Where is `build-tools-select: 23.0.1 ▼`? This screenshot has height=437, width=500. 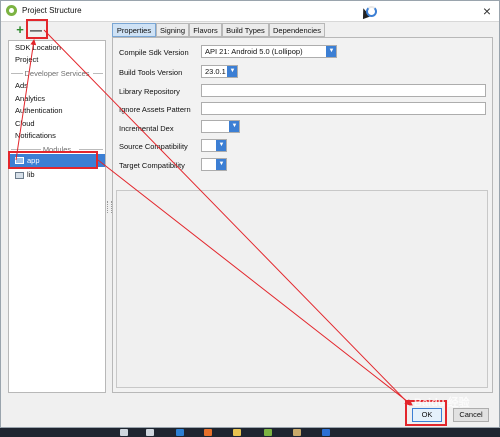 build-tools-select: 23.0.1 ▼ is located at coordinates (219, 71).